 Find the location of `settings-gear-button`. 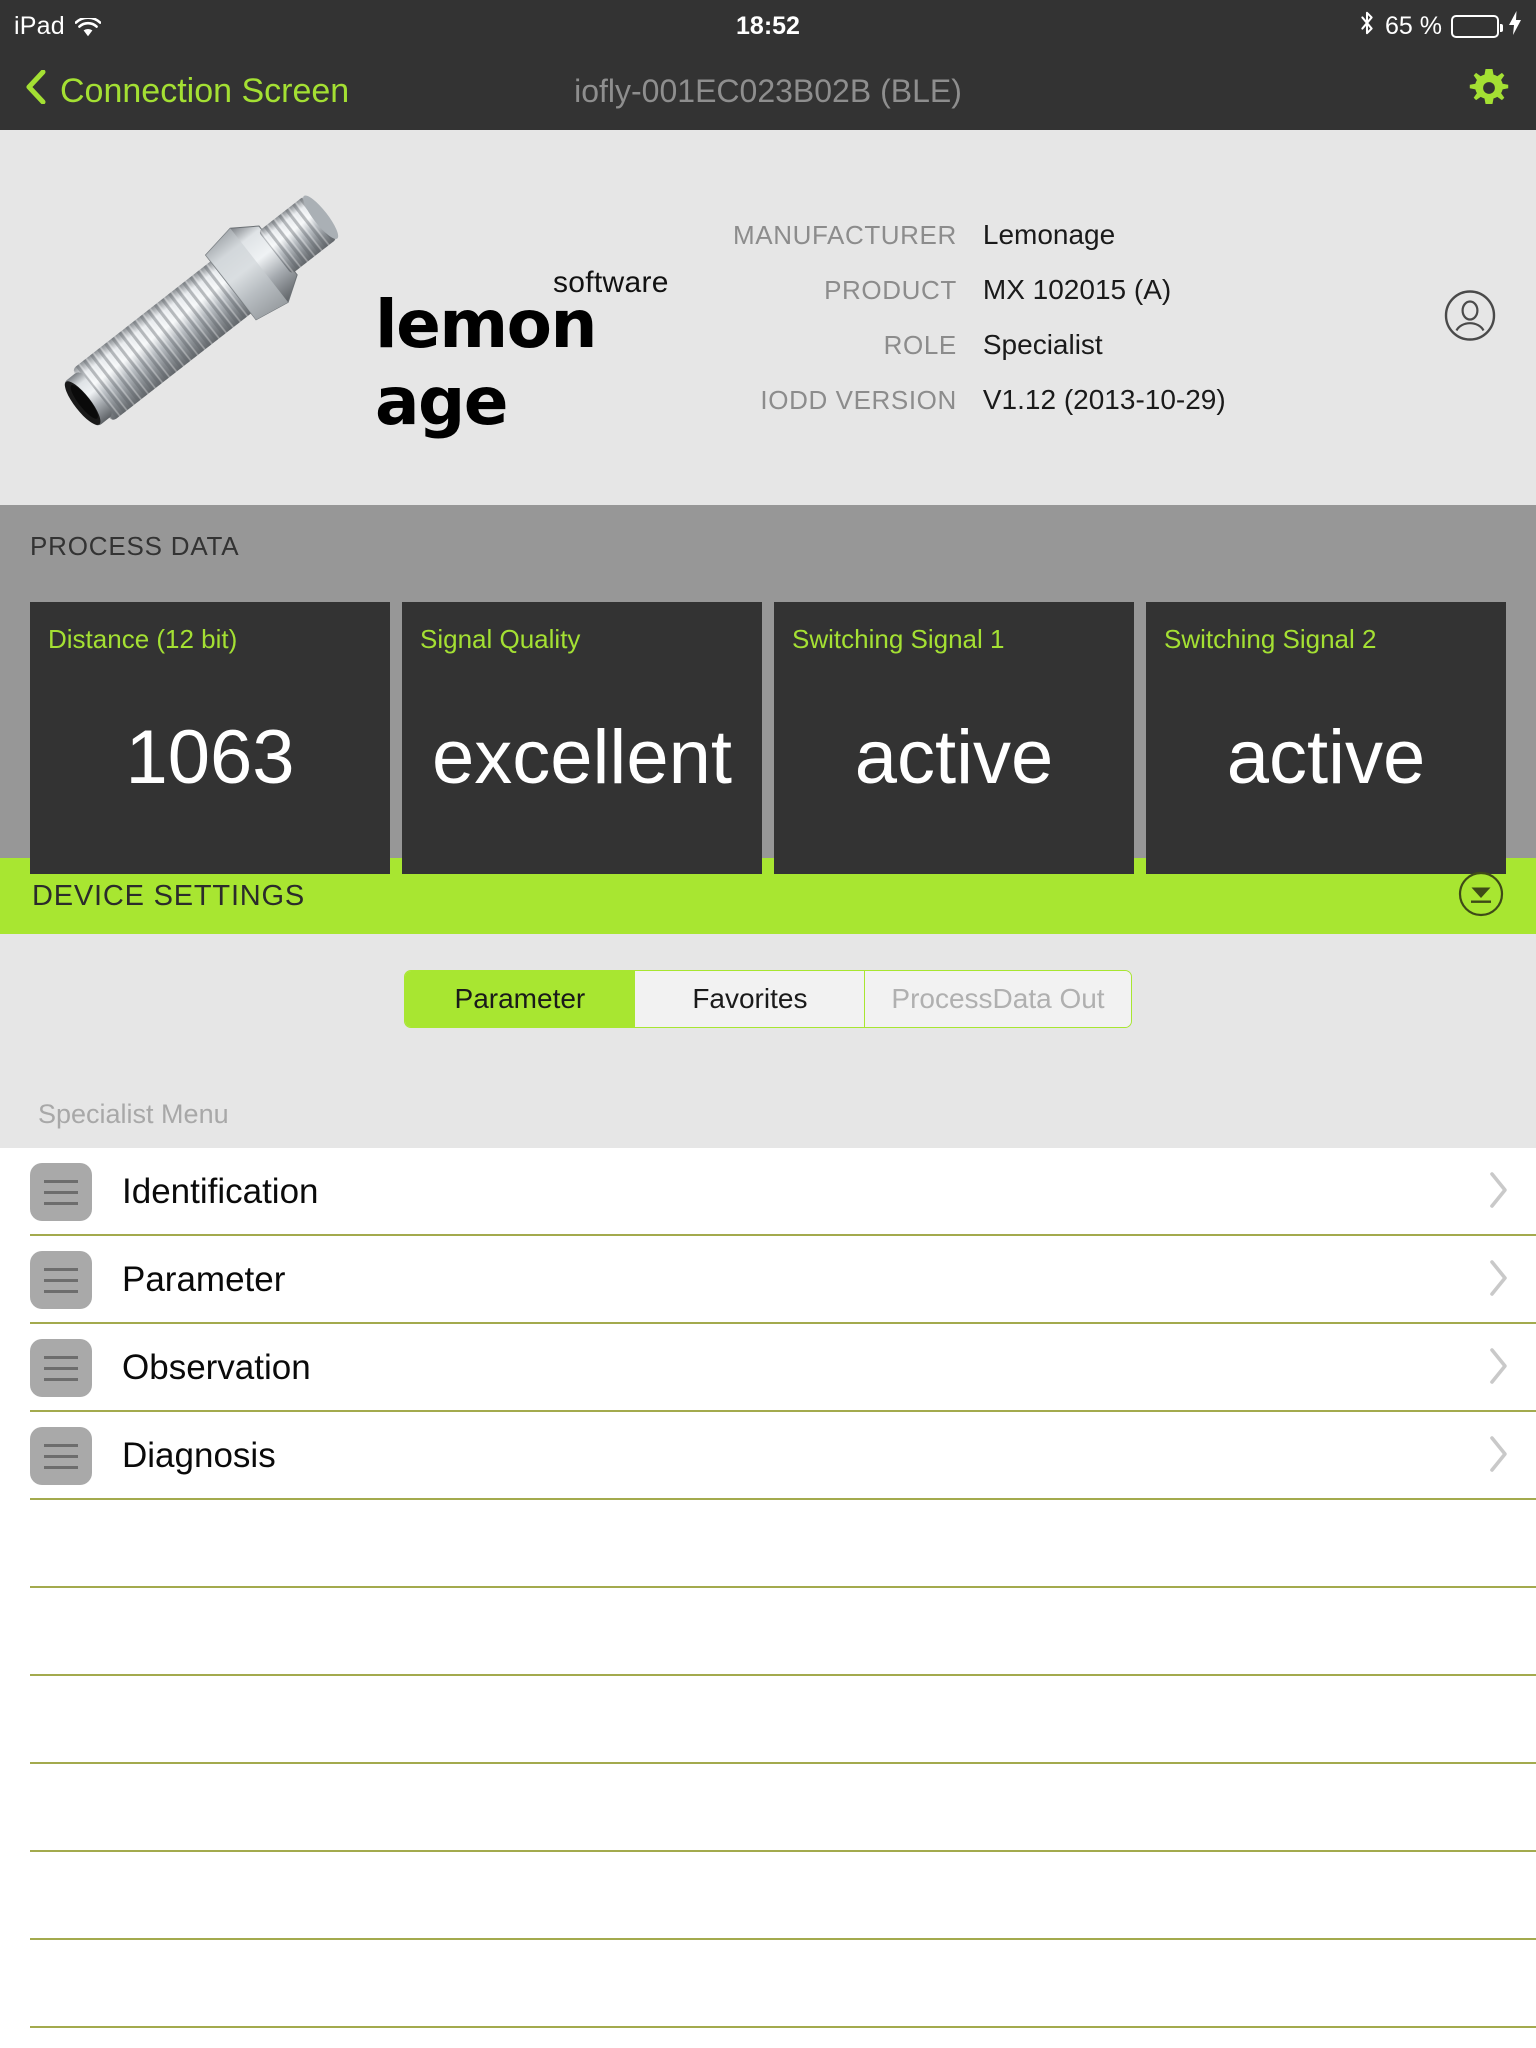

settings-gear-button is located at coordinates (1489, 91).